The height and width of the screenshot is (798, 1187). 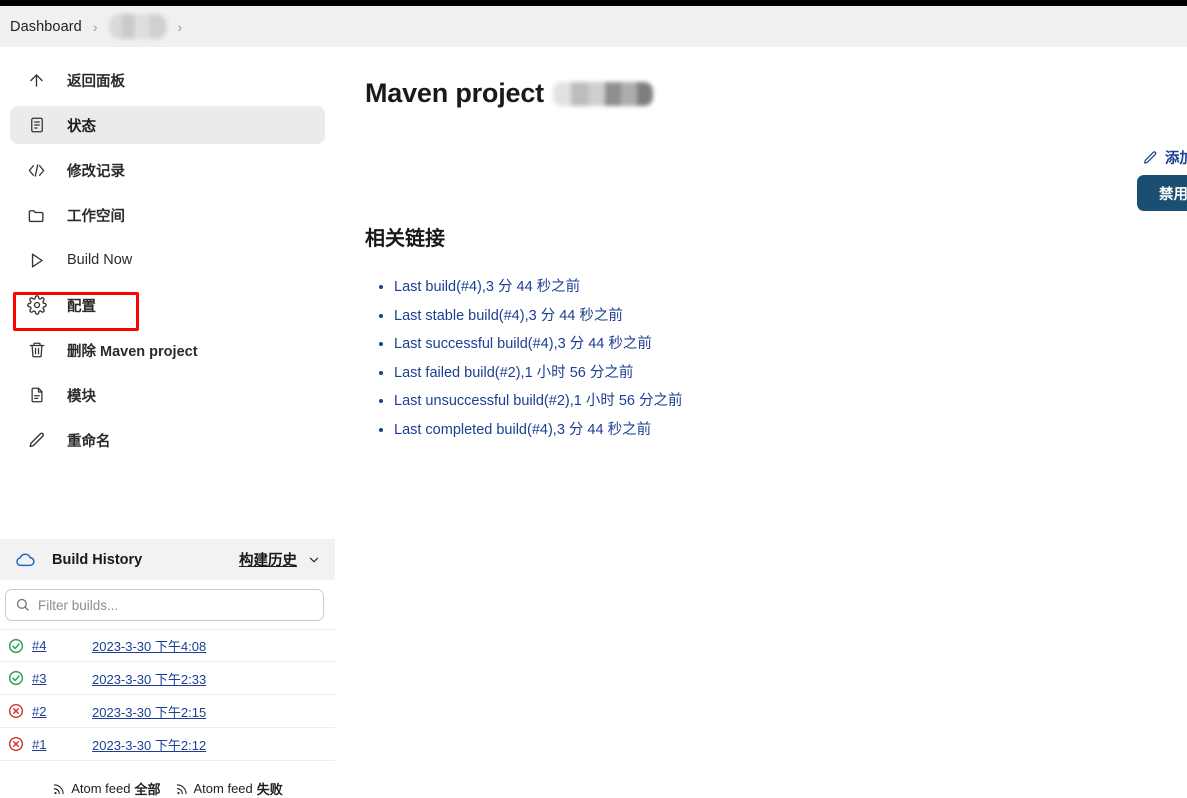 I want to click on atom-feed-all-link: Atom feed 全部, so click(x=106, y=788).